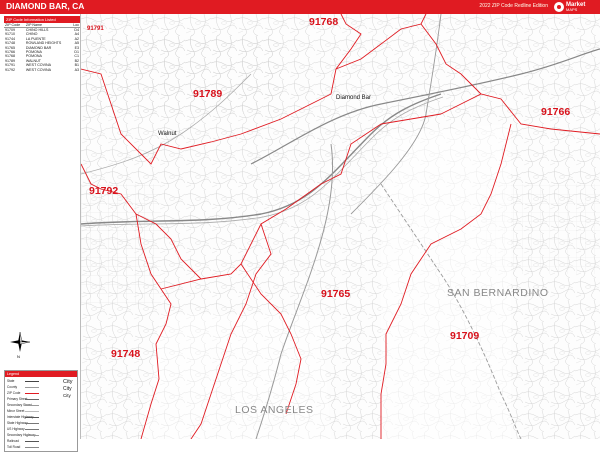  What do you see at coordinates (125, 354) in the screenshot?
I see `zip-label: 91748` at bounding box center [125, 354].